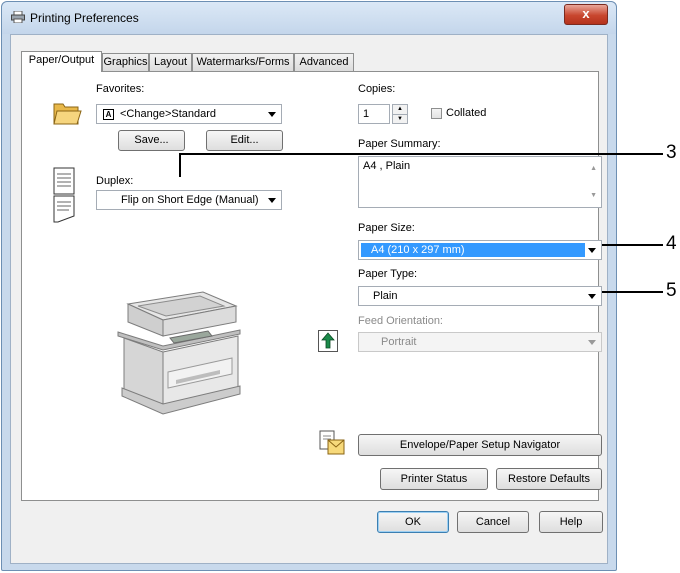 This screenshot has height=573, width=680. I want to click on help-button: Help, so click(571, 522).